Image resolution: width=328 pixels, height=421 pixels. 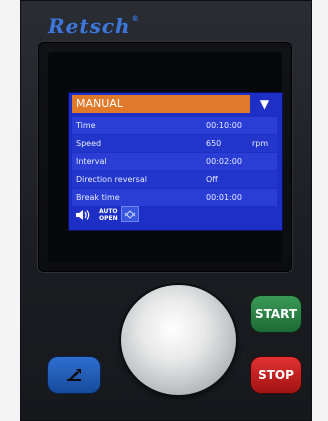 What do you see at coordinates (214, 143) in the screenshot?
I see `param-value: 650` at bounding box center [214, 143].